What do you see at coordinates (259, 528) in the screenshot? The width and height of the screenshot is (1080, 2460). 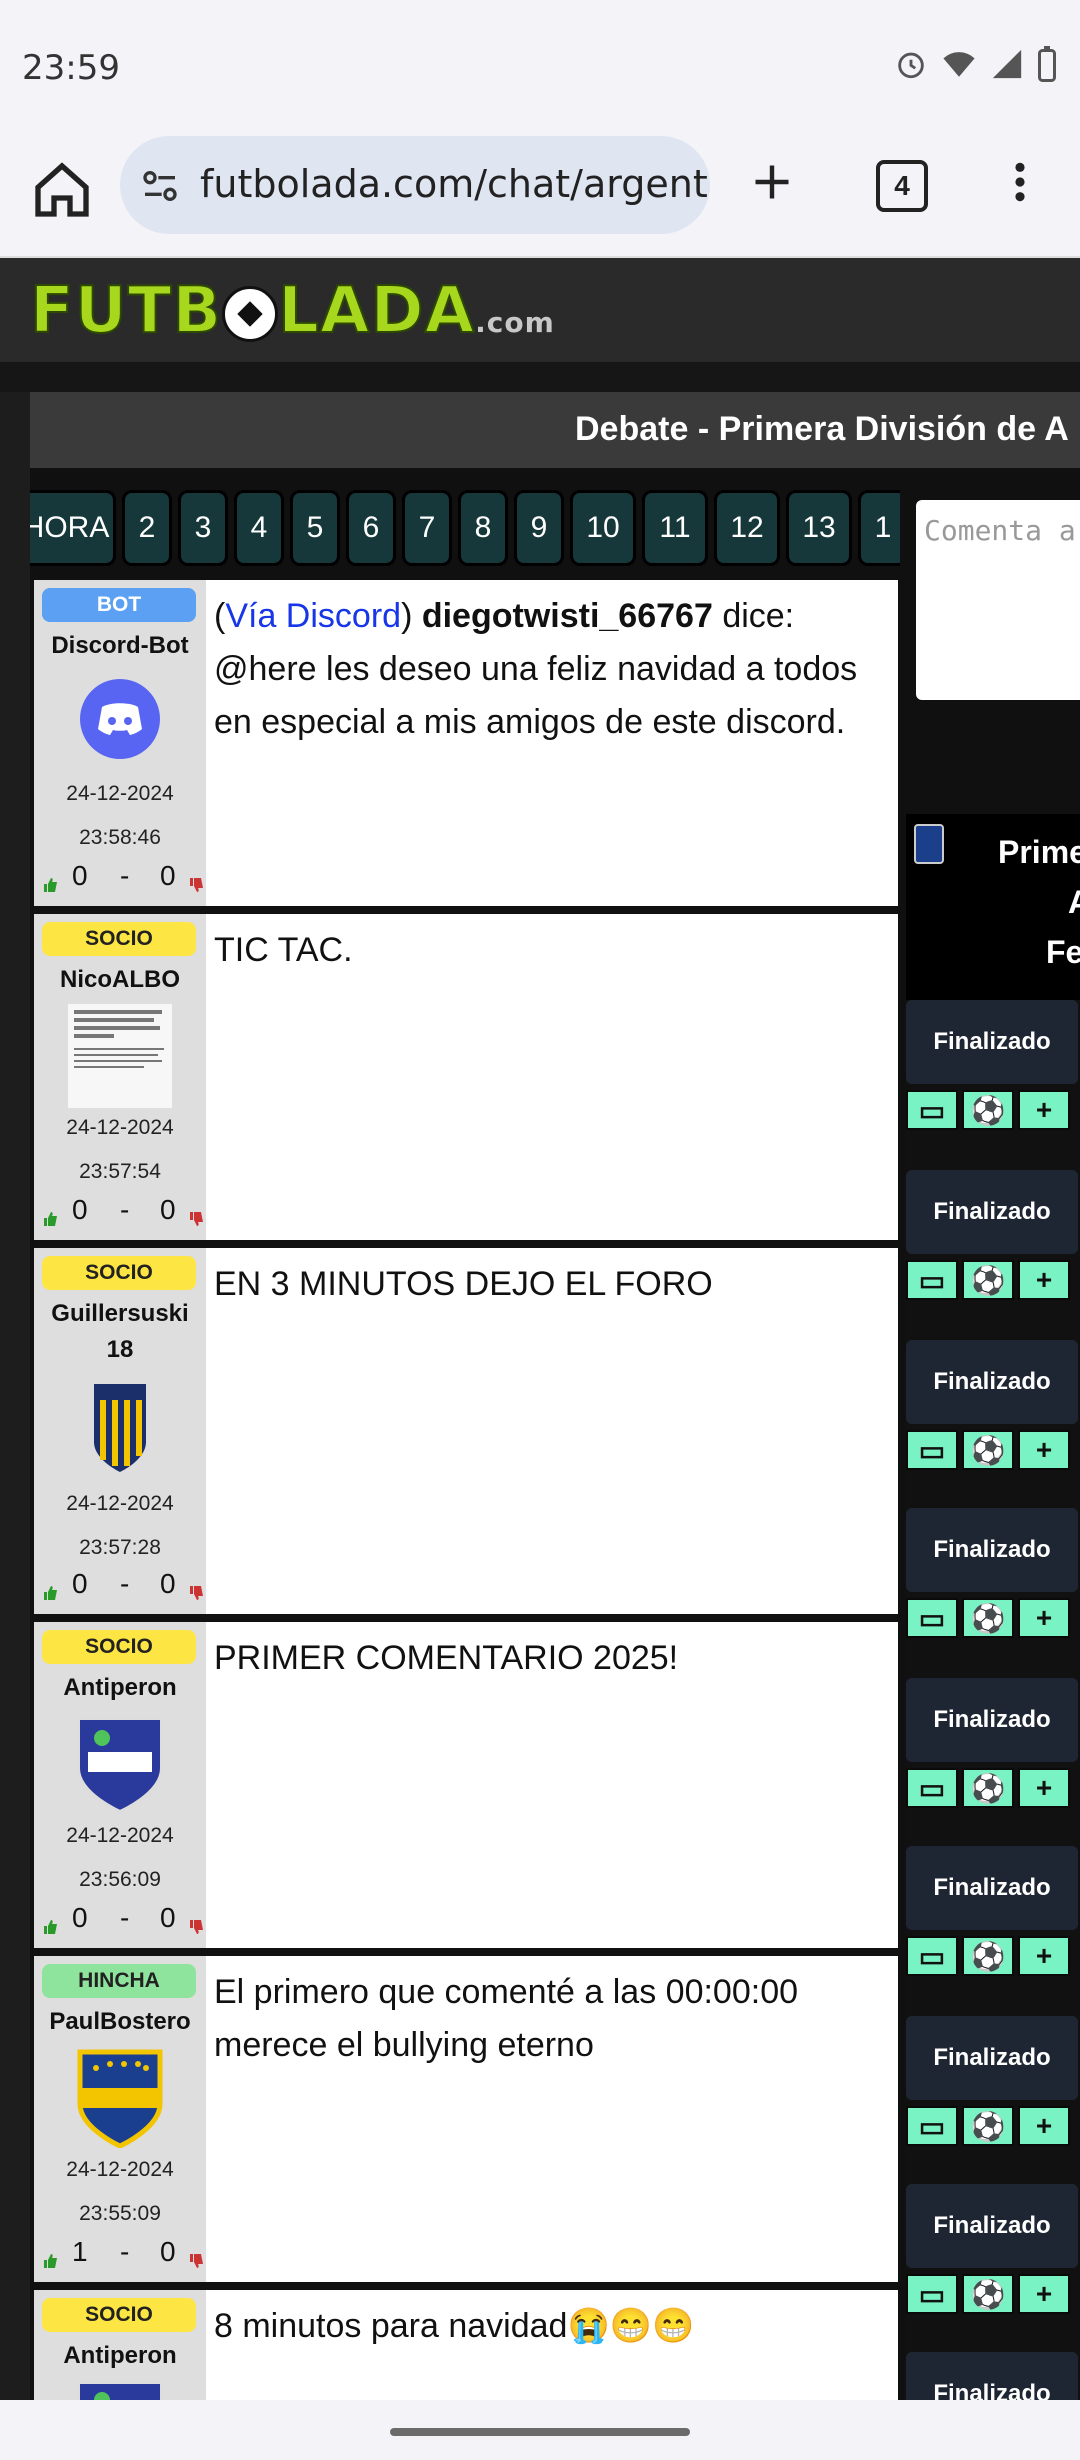 I see `page-button: 4` at bounding box center [259, 528].